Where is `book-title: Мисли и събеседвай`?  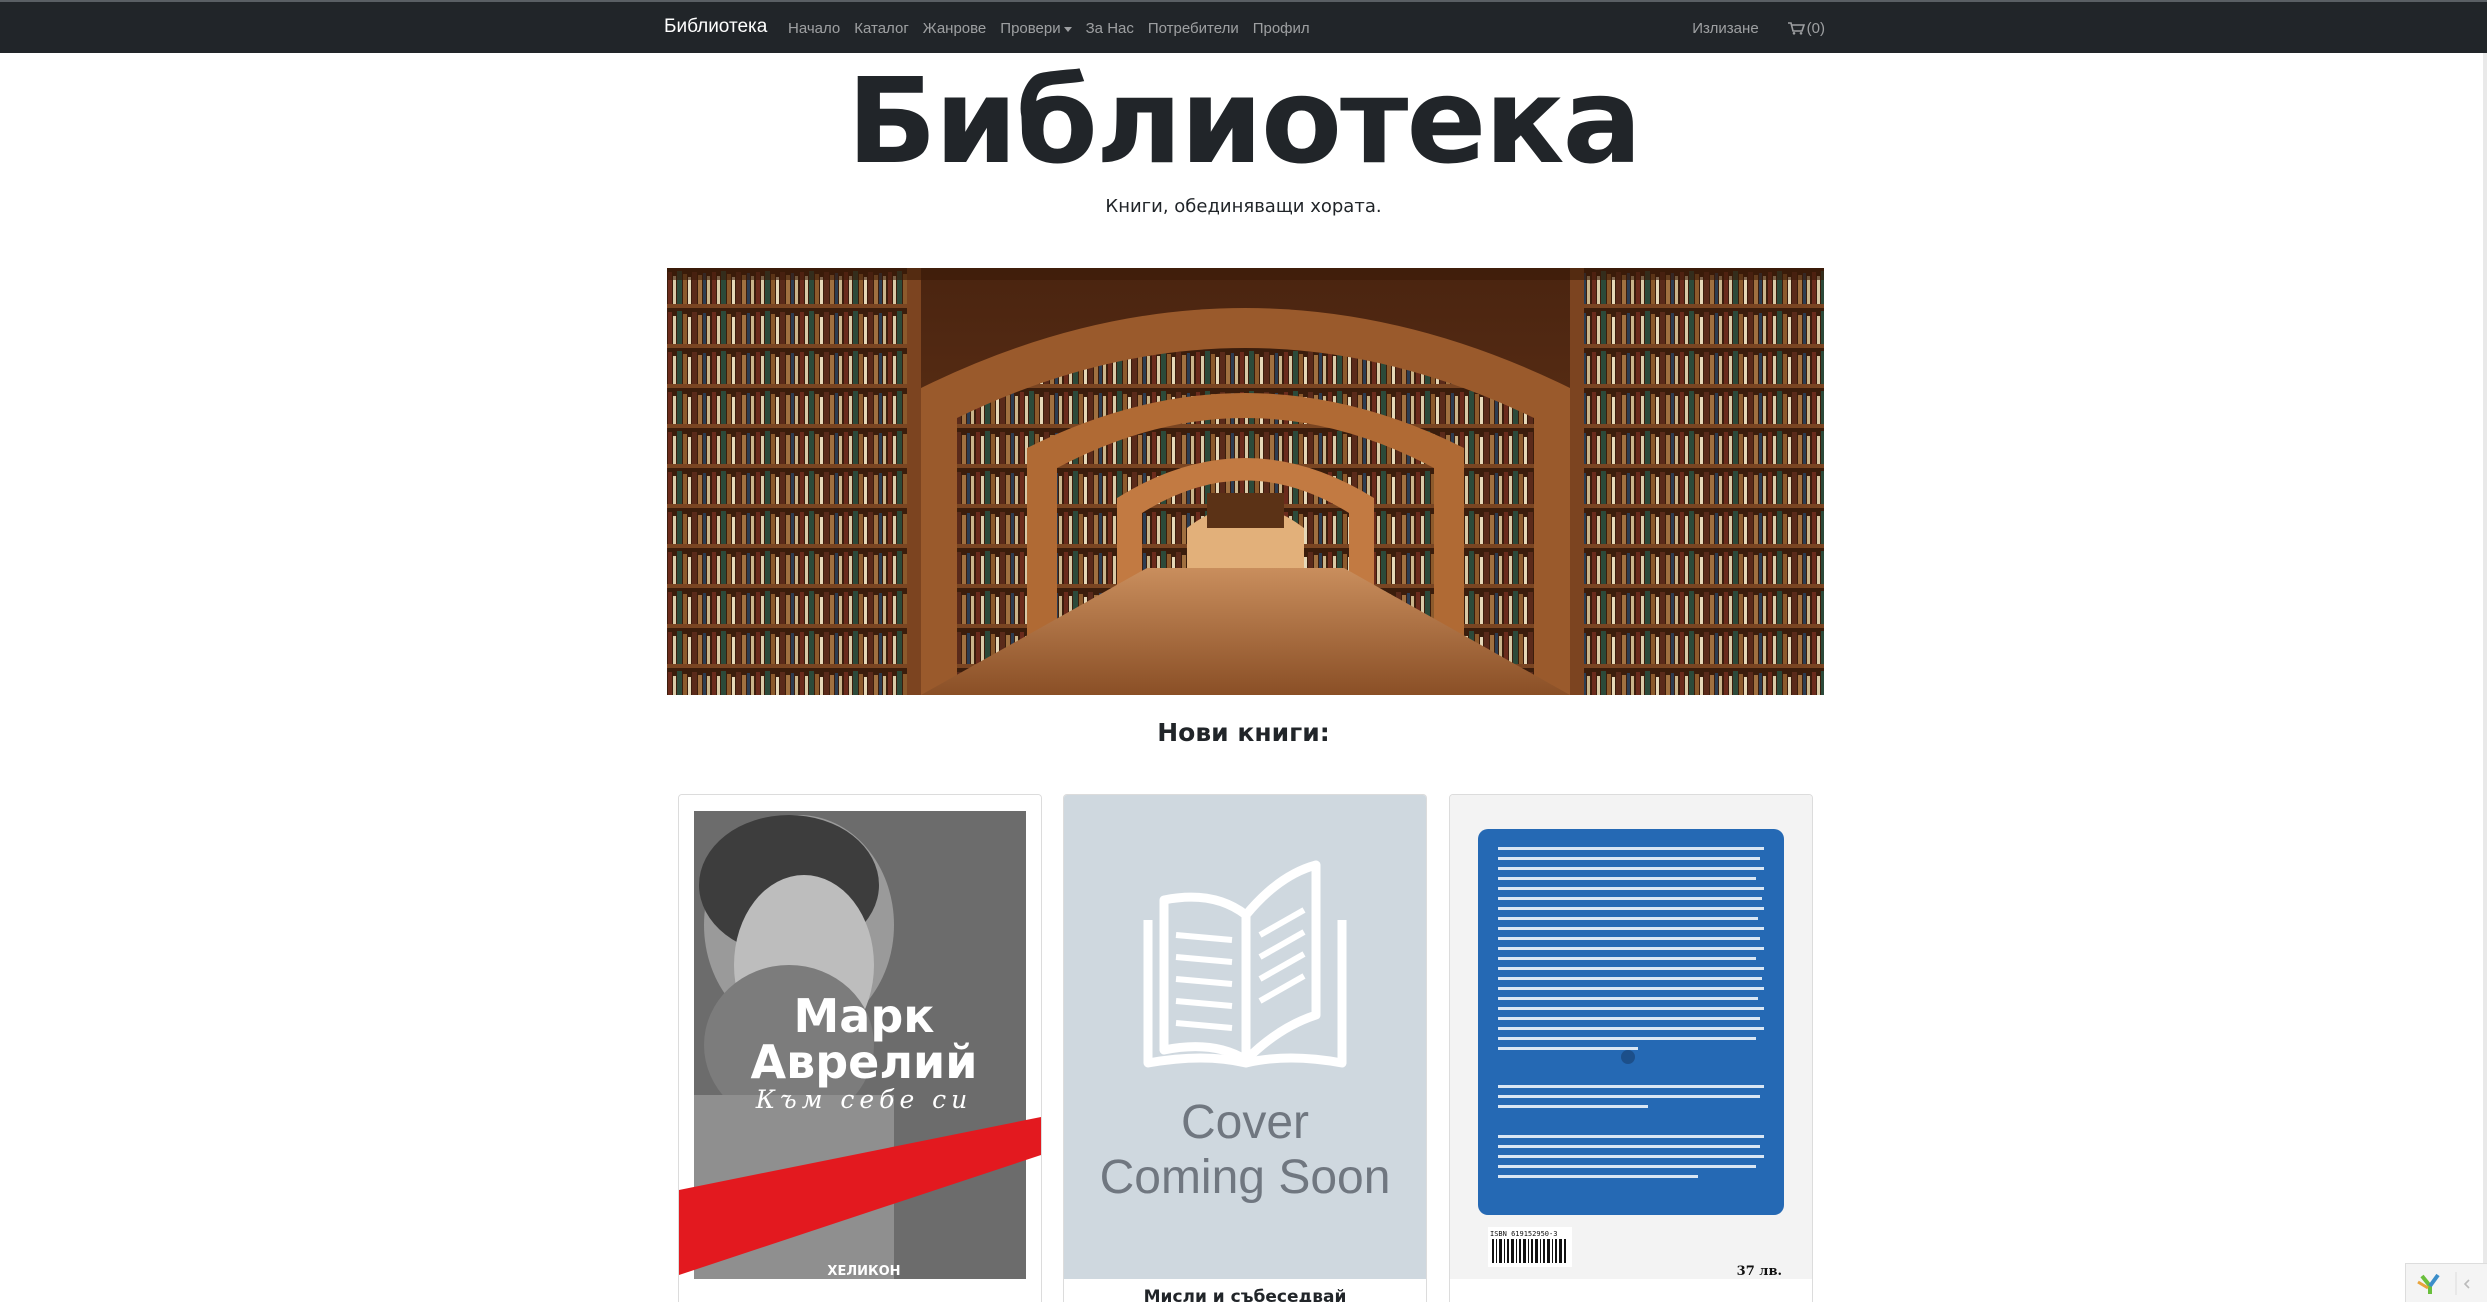
book-title: Мисли и събеседвай is located at coordinates (1245, 1294).